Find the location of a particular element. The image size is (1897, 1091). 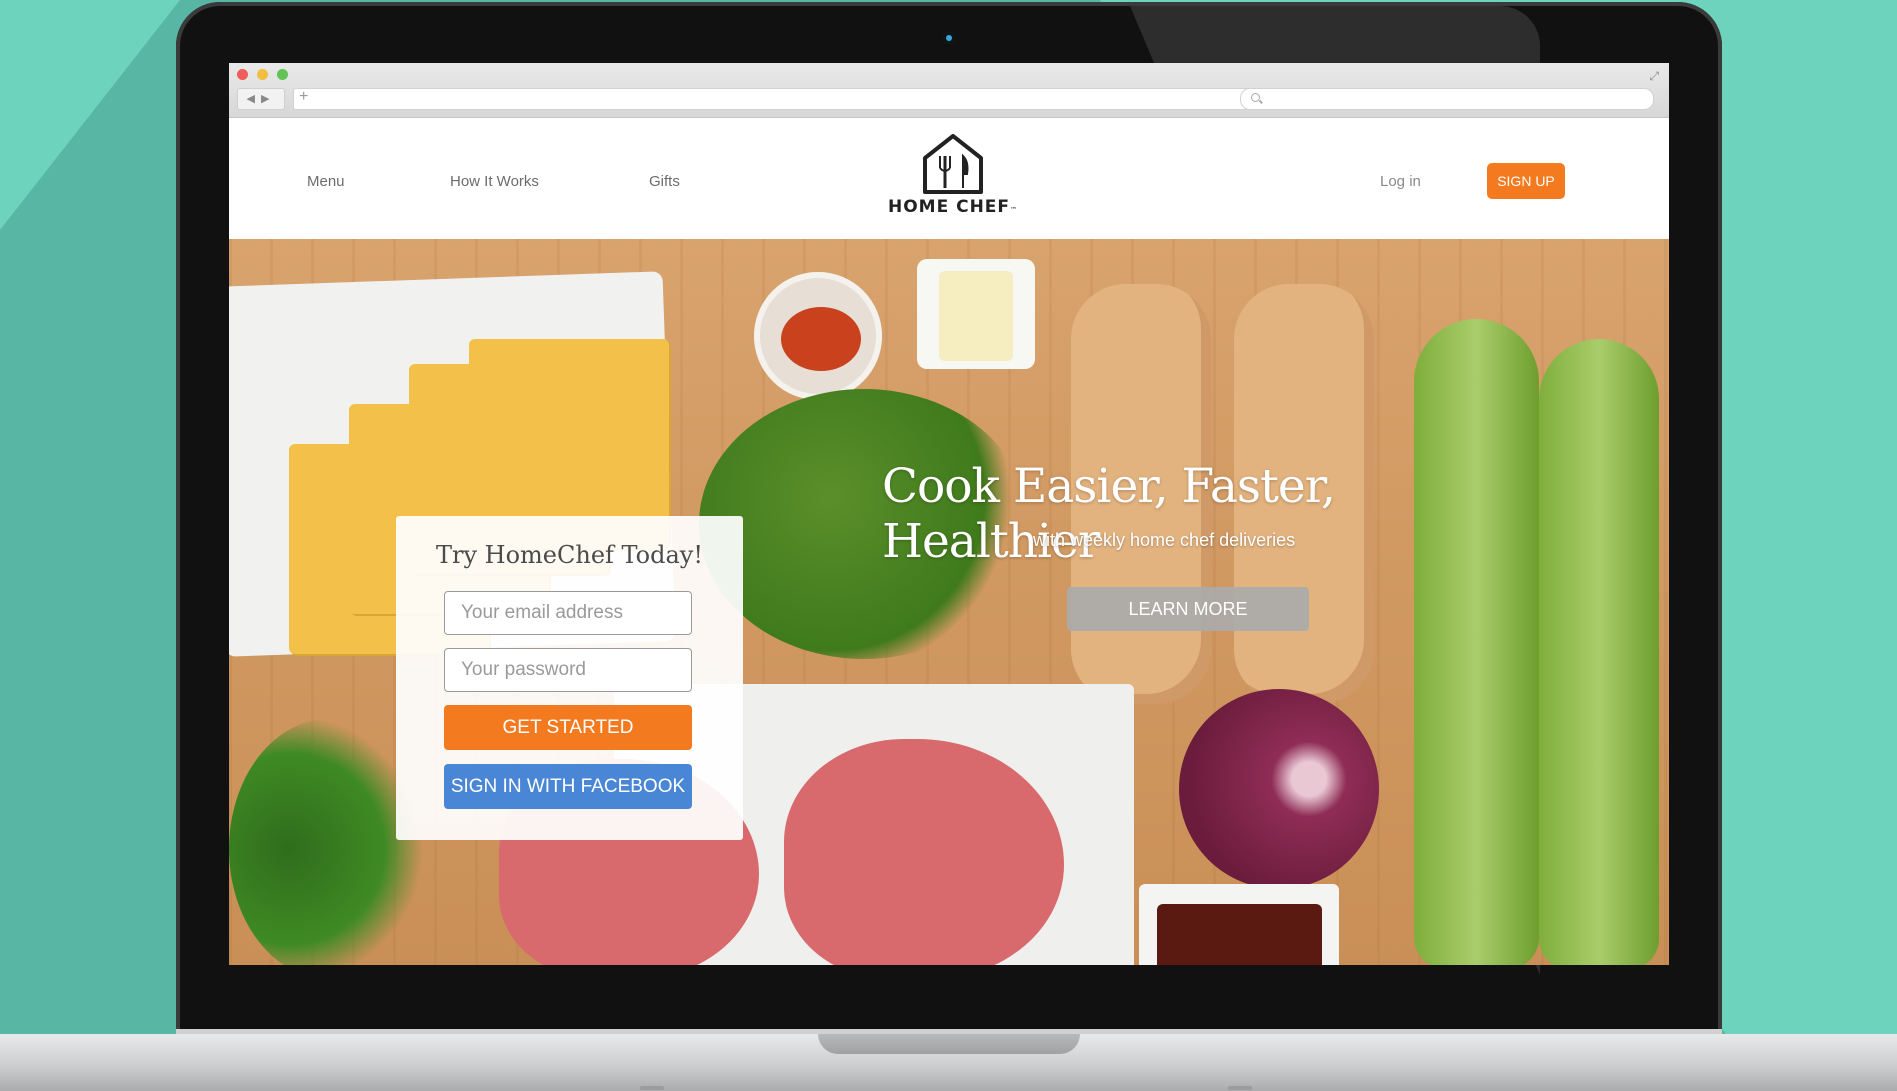

signup-card-title: Try HomeChef Today! is located at coordinates (569, 555).